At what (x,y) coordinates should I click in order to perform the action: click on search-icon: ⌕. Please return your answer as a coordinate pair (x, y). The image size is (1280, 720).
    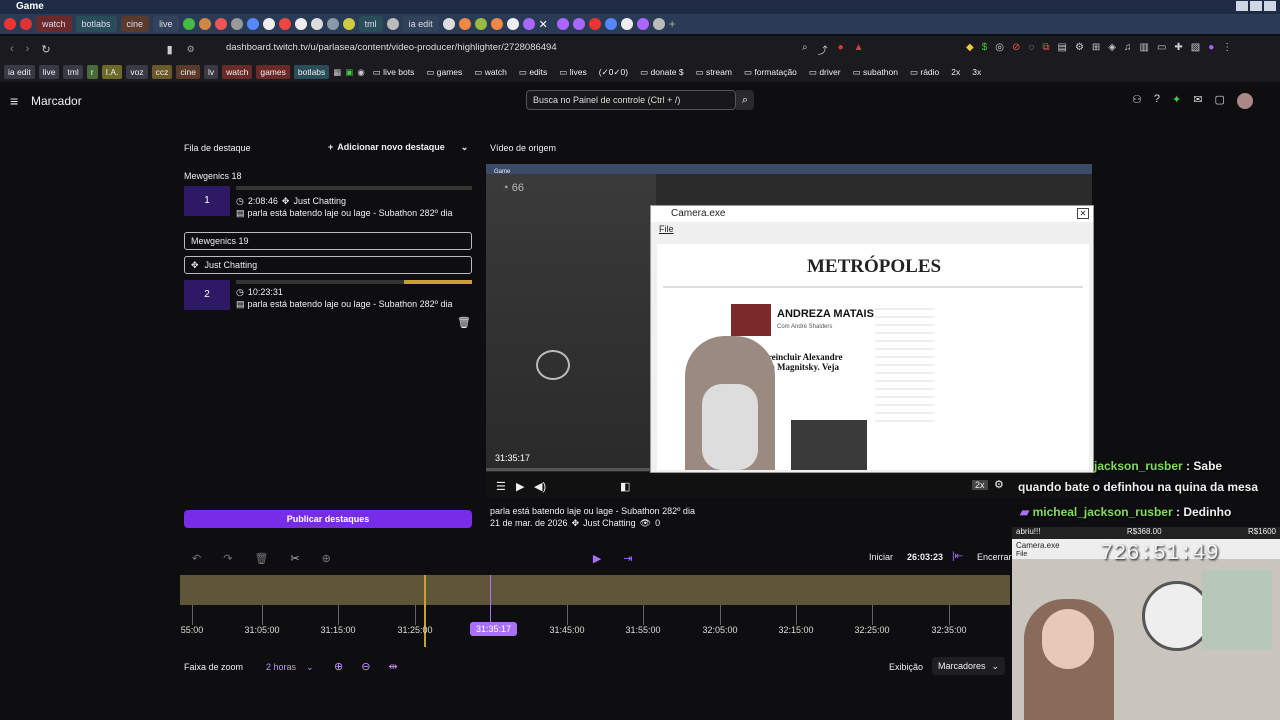
    Looking at the image, I should click on (745, 100).